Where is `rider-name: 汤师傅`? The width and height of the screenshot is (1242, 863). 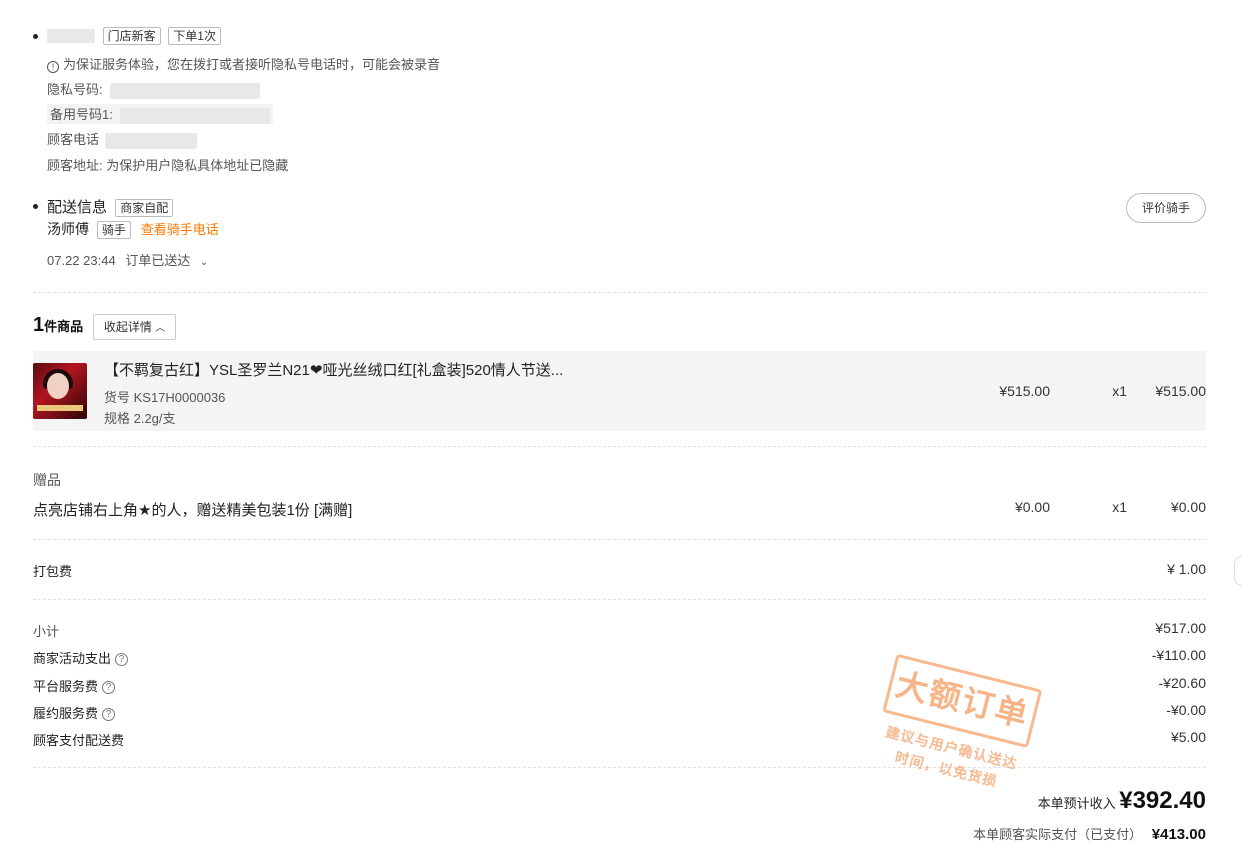 rider-name: 汤师傅 is located at coordinates (68, 229).